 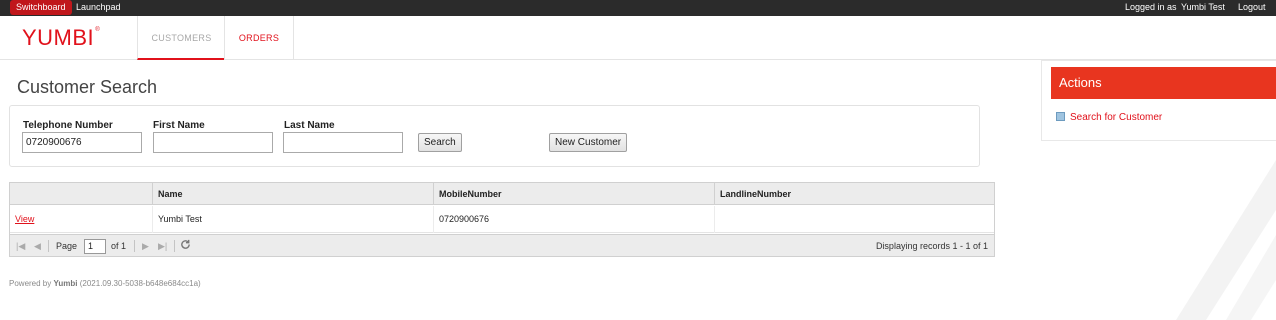 I want to click on footer-prefix: Powered by, so click(x=30, y=283).